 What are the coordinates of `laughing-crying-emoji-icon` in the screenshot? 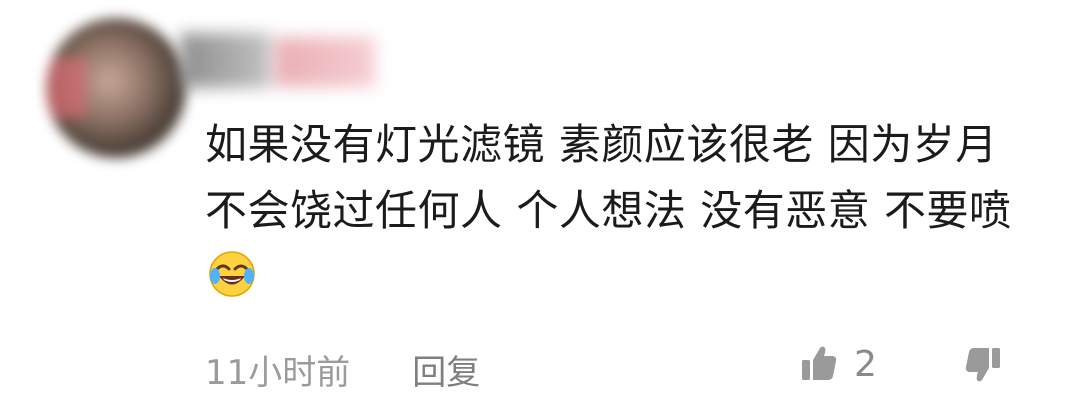 It's located at (232, 274).